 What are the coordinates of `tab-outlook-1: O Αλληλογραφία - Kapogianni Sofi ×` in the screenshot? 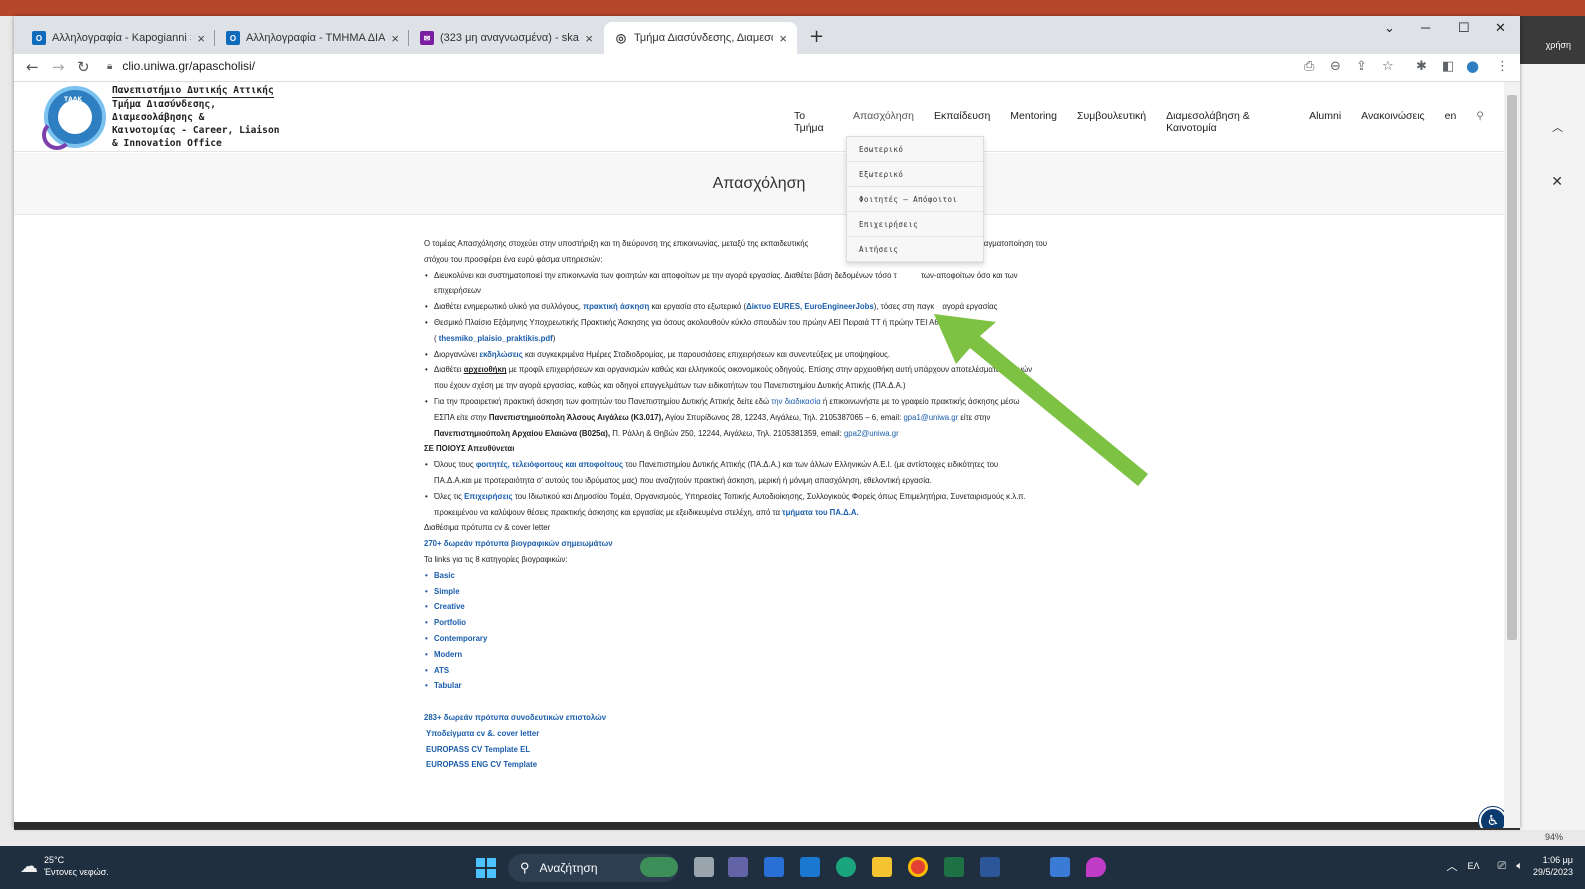 It's located at (118, 38).